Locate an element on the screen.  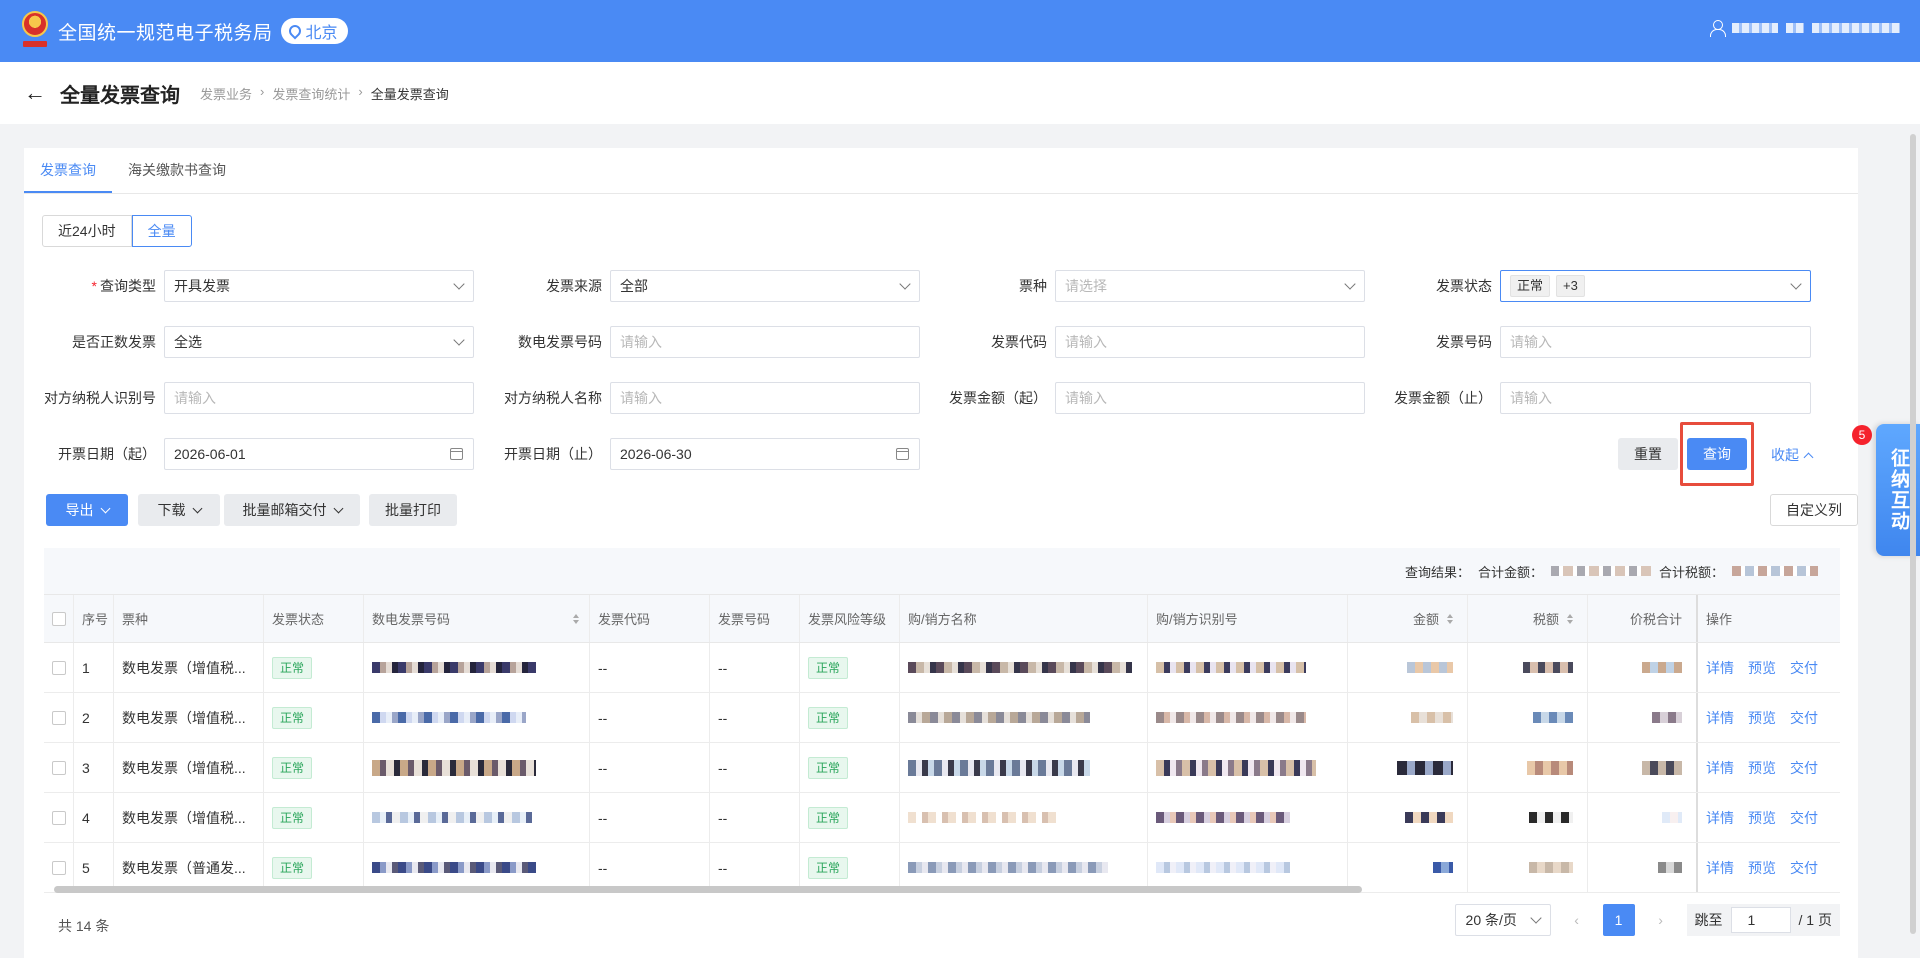
collapse-toggle: 收起 is located at coordinates (1792, 455).